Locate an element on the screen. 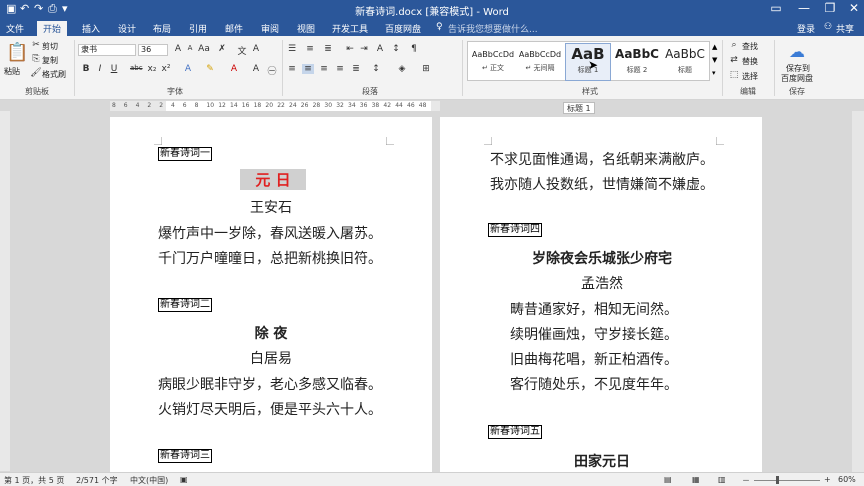 The width and height of the screenshot is (864, 486). decrease-indent-icon: ⇤ is located at coordinates (350, 49).